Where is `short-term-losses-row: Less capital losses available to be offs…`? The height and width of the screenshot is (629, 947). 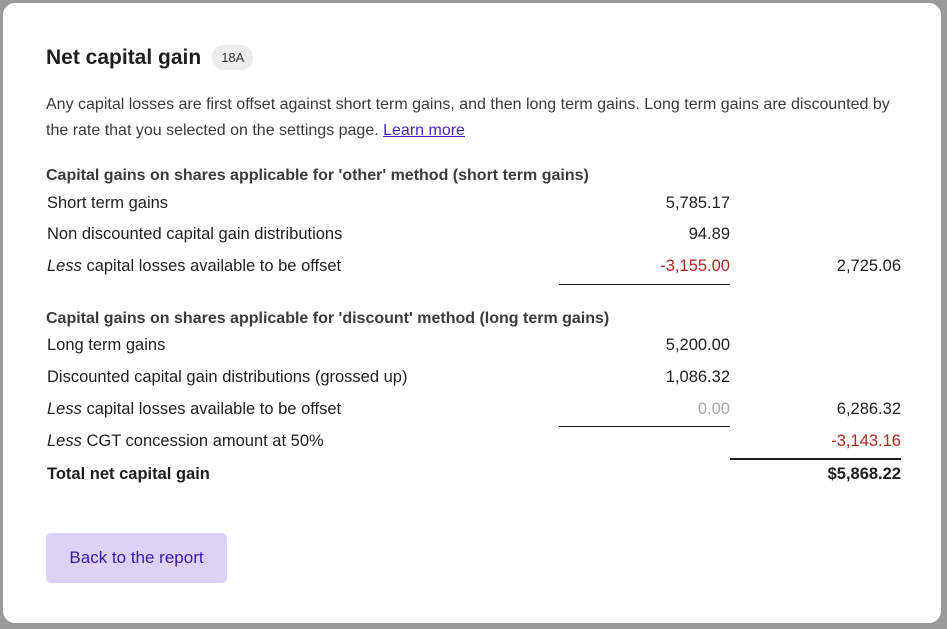 short-term-losses-row: Less capital losses available to be offs… is located at coordinates (474, 269).